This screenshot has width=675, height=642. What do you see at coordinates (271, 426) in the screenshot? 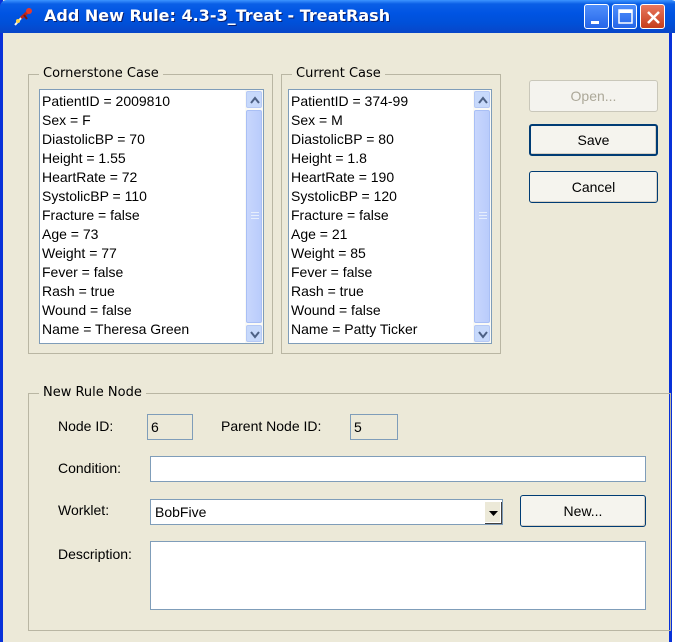
I see `parent-node-id-label: Parent Node ID:` at bounding box center [271, 426].